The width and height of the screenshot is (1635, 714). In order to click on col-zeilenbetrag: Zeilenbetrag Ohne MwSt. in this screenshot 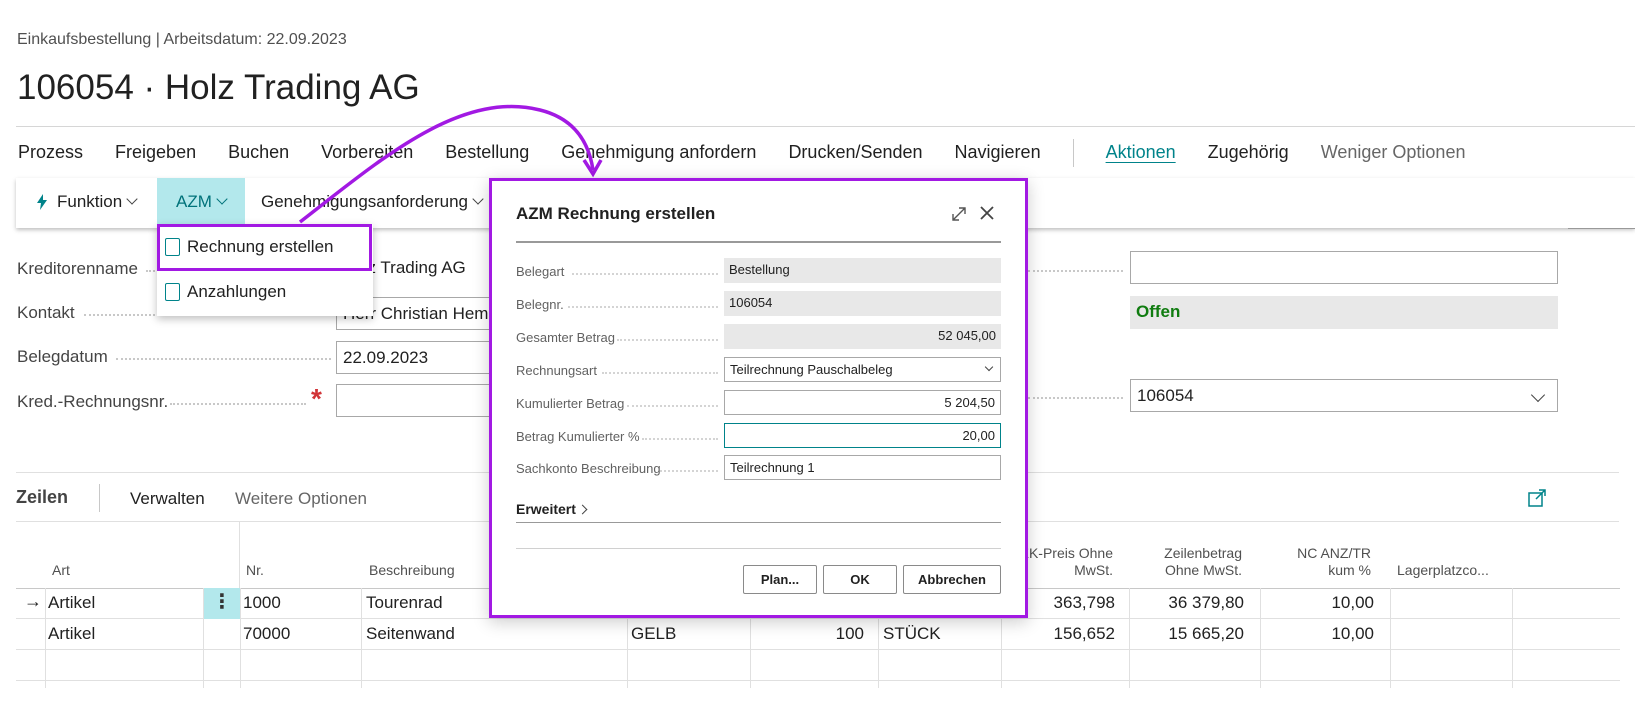, I will do `click(1186, 562)`.